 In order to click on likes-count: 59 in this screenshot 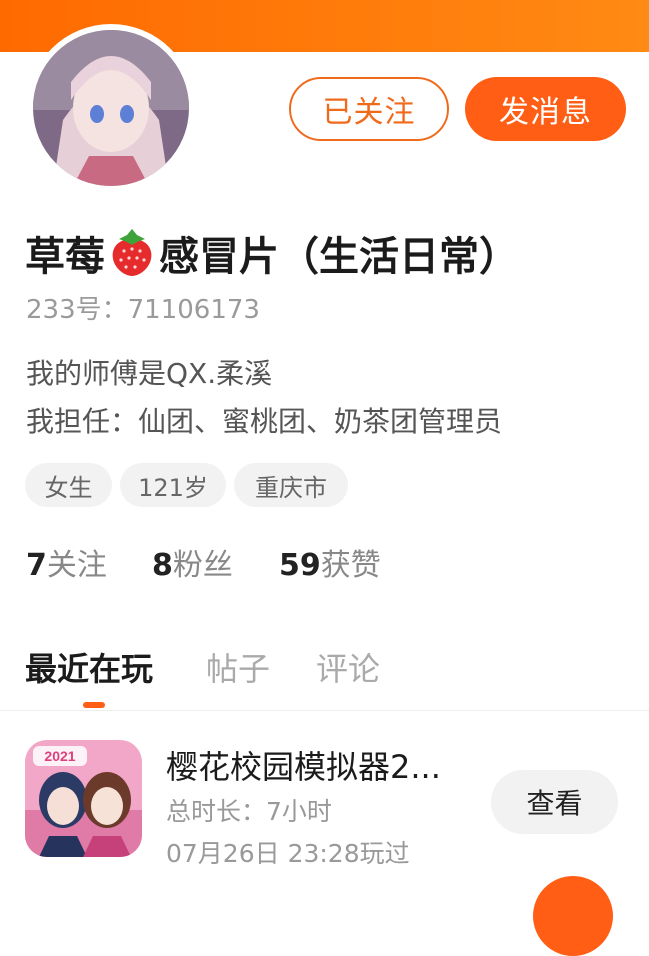, I will do `click(300, 565)`.